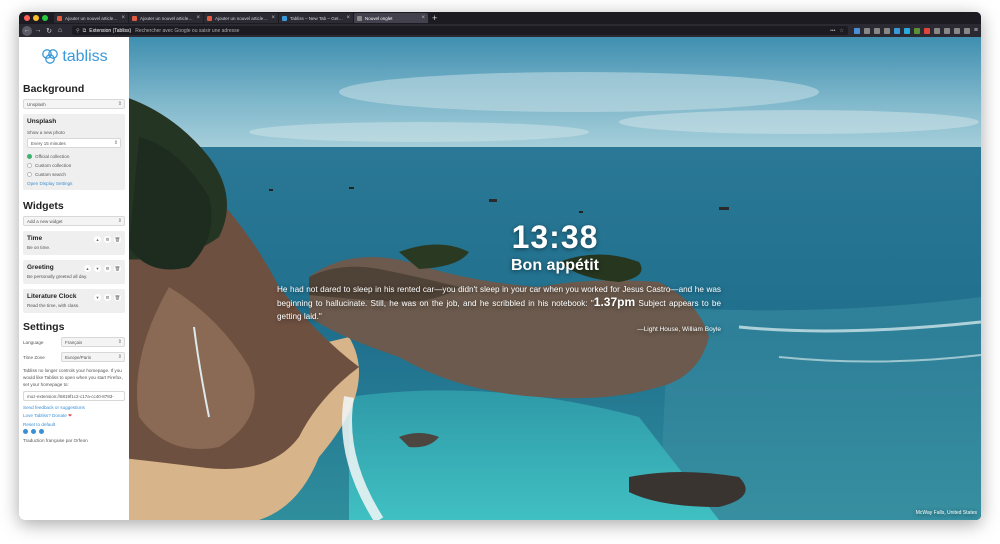  What do you see at coordinates (110, 30) in the screenshot?
I see `url-extension-label: Extension (Tabliss)` at bounding box center [110, 30].